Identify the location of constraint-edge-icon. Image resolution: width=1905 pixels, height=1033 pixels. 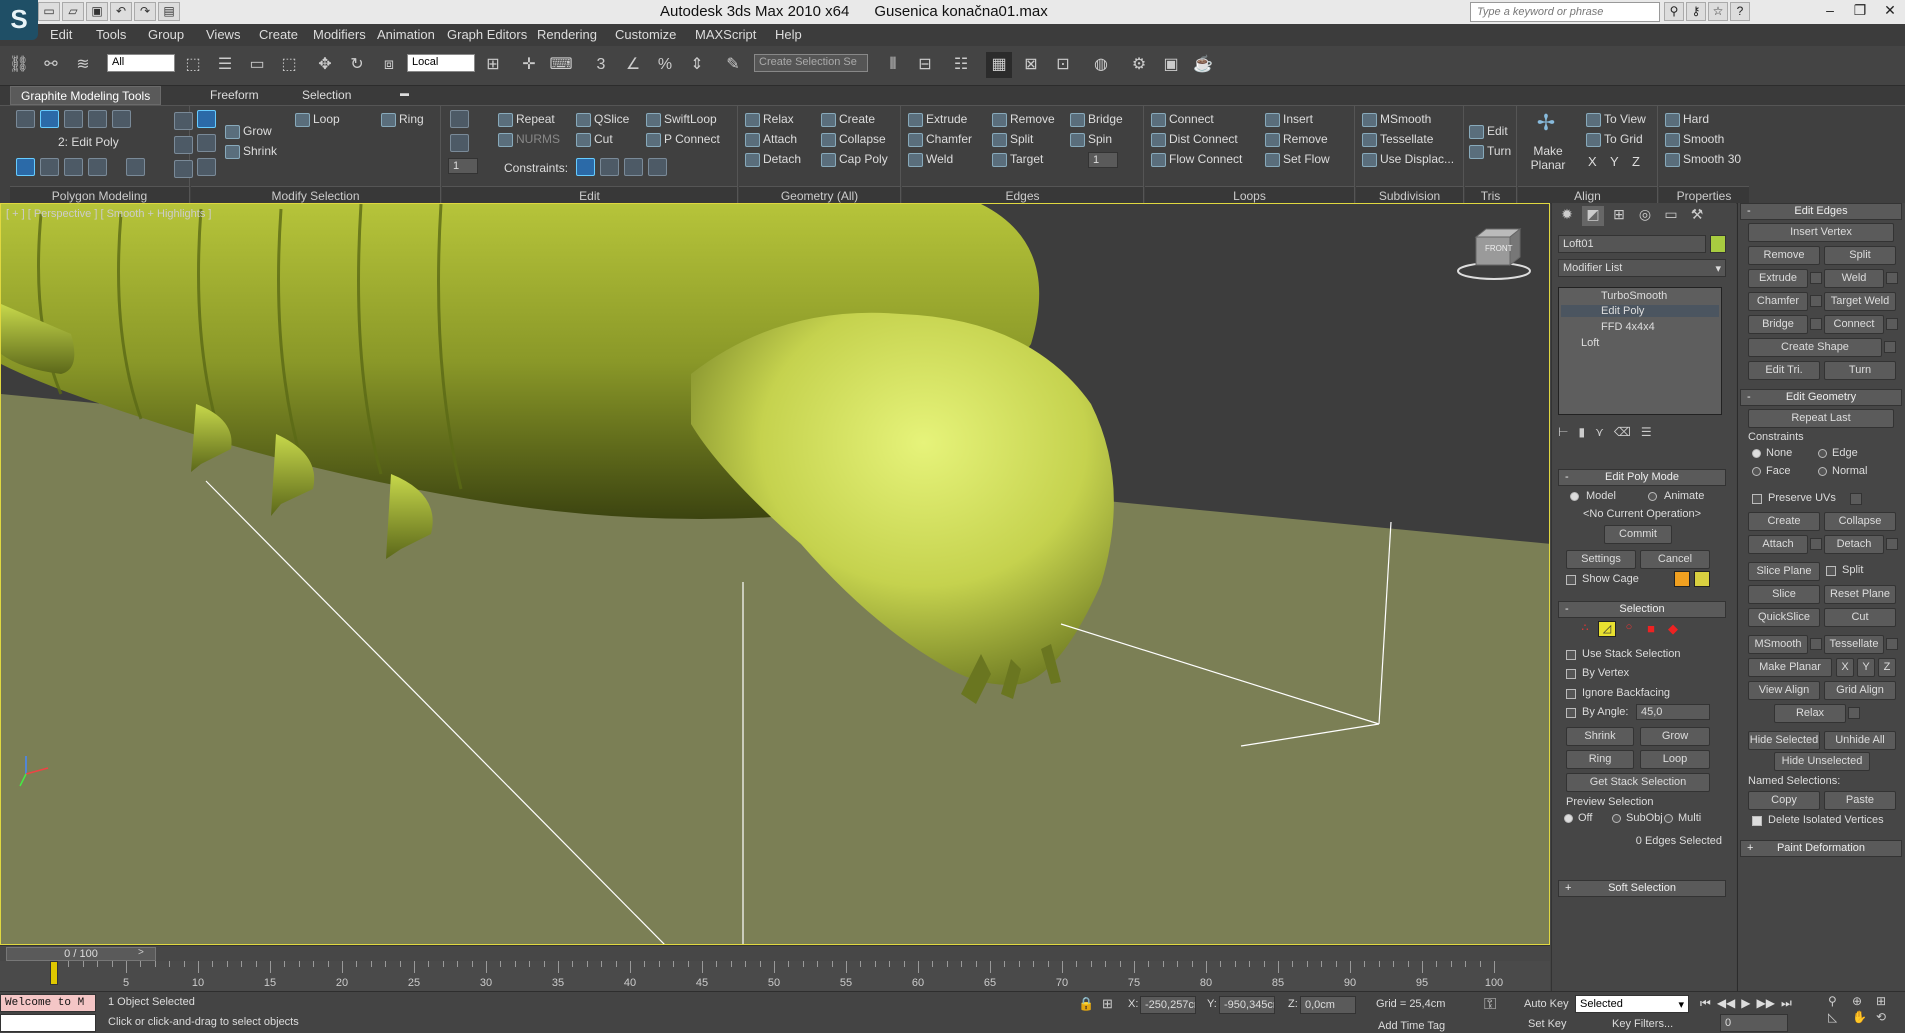
(609, 167).